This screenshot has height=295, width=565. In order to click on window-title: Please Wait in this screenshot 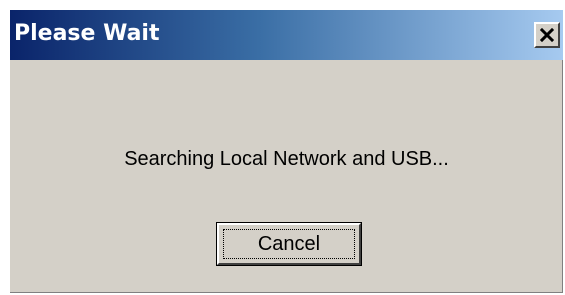, I will do `click(87, 33)`.